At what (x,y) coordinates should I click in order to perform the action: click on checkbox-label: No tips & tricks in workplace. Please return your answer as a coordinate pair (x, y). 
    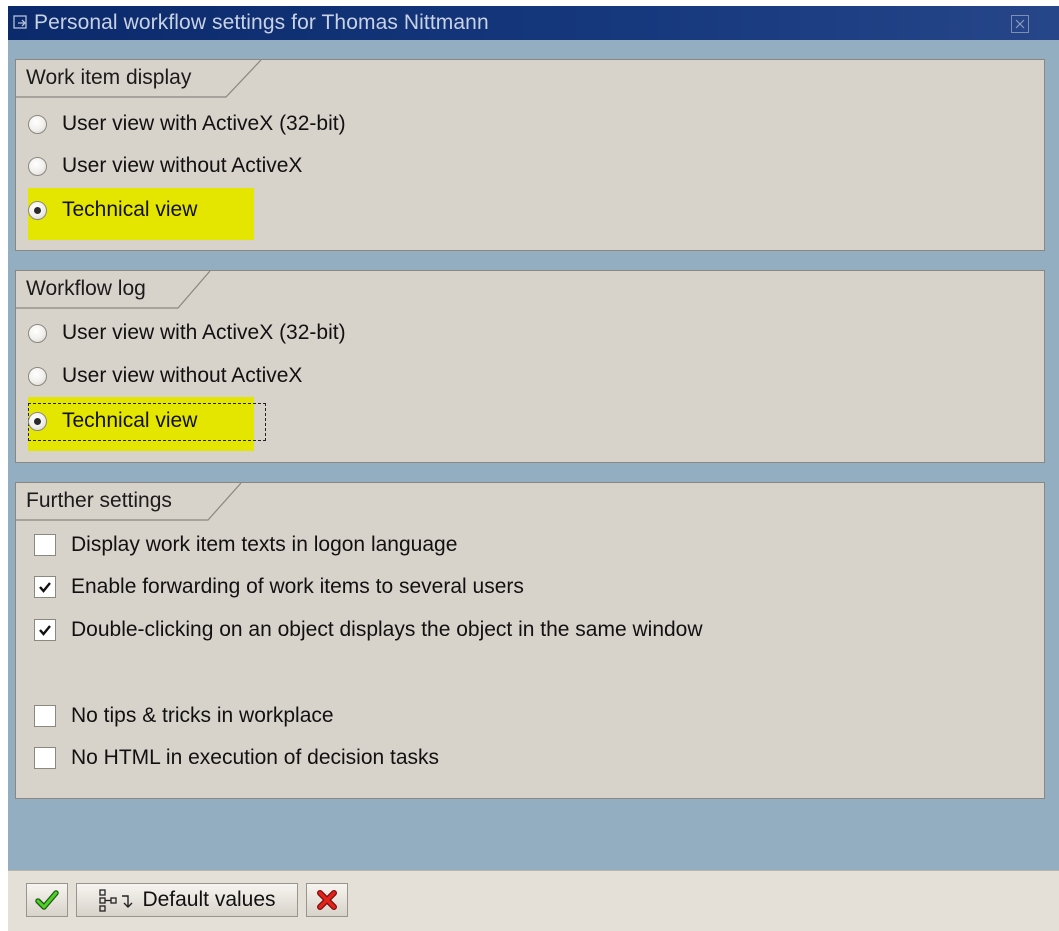
    Looking at the image, I should click on (202, 715).